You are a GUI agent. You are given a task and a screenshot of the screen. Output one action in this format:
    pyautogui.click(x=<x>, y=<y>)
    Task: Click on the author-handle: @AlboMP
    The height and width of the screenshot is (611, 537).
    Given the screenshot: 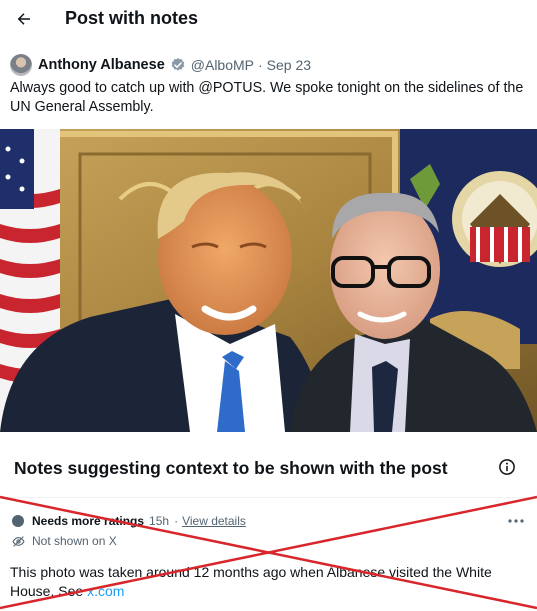 What is the action you would take?
    pyautogui.click(x=222, y=65)
    